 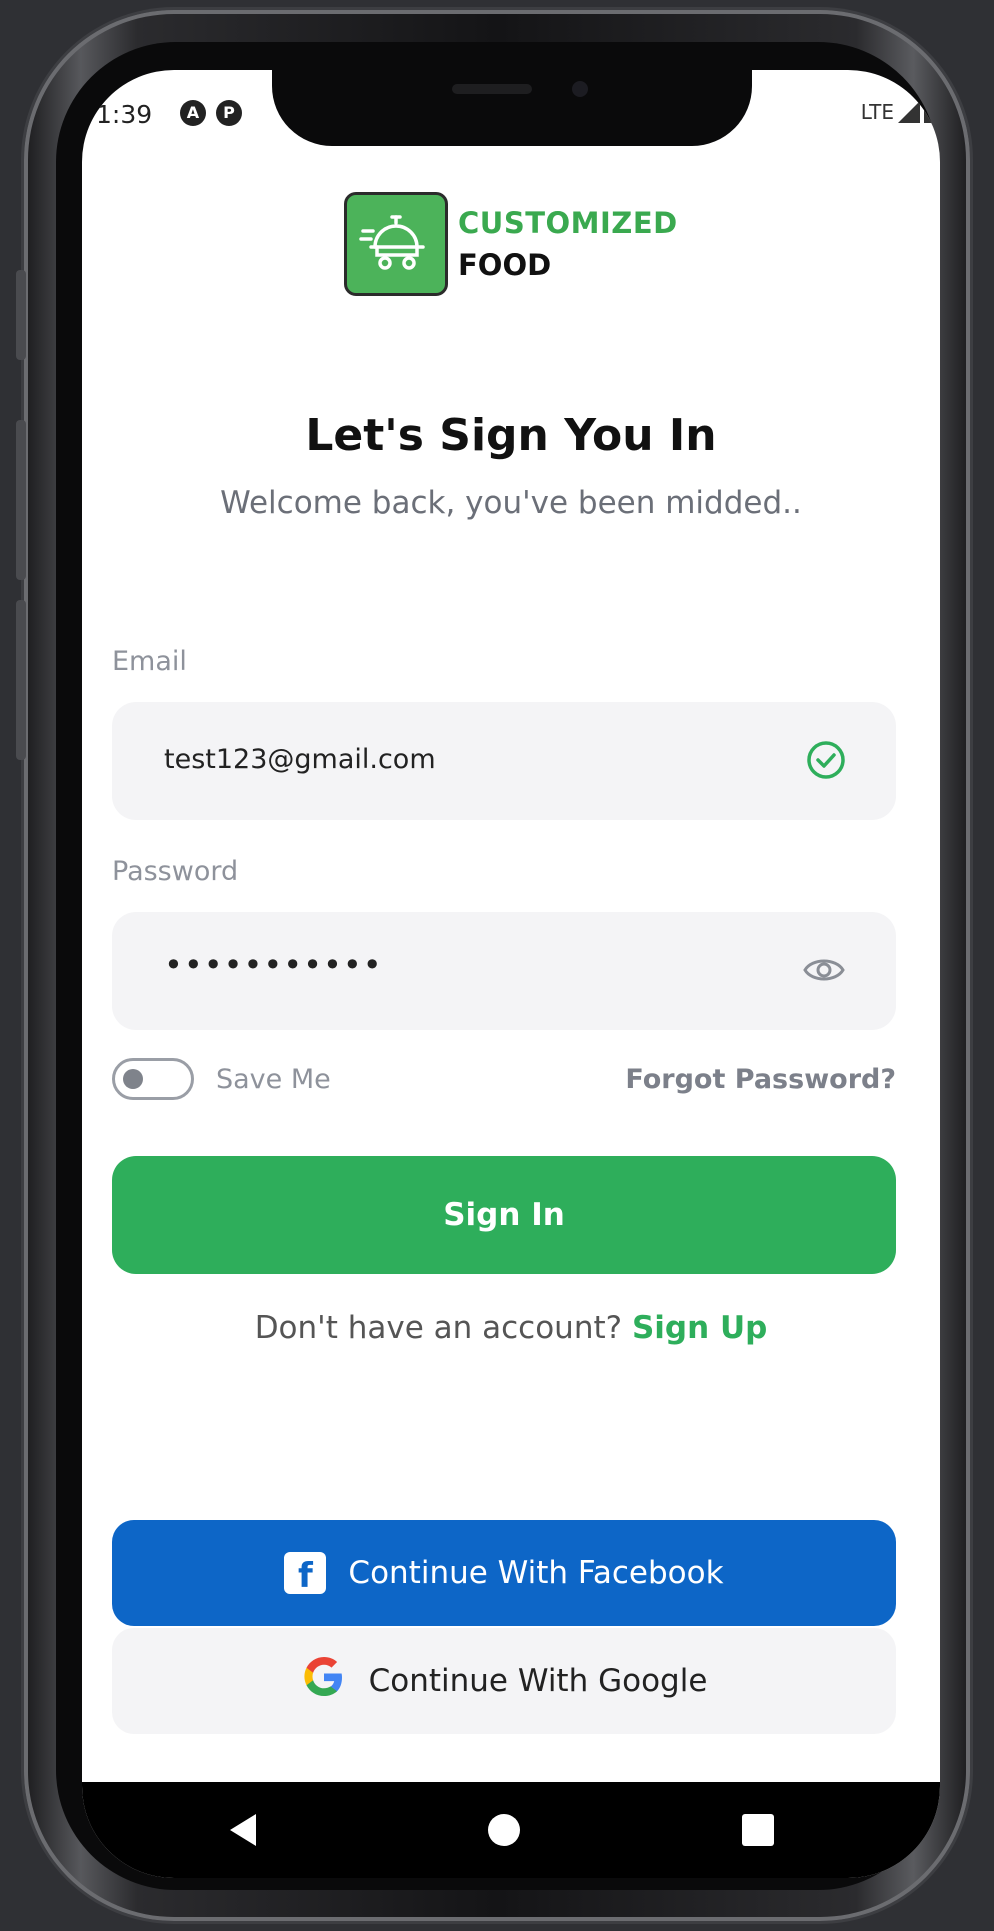 I want to click on google-login-button: Continue With Google, so click(x=504, y=1681).